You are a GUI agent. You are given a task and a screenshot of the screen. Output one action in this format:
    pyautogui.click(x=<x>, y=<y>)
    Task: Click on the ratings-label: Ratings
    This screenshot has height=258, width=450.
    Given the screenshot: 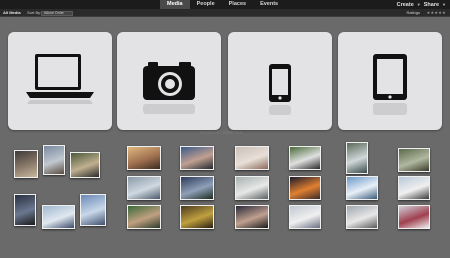 What is the action you would take?
    pyautogui.click(x=413, y=12)
    